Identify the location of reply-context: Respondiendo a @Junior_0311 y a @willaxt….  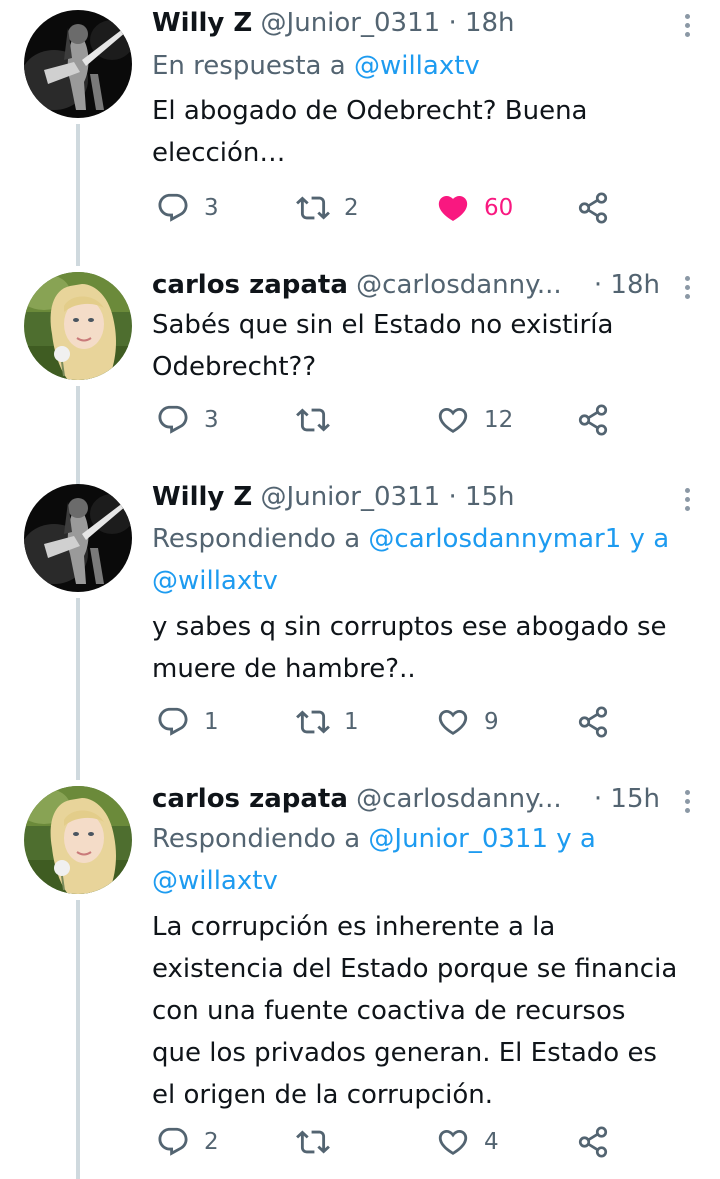
(426, 860).